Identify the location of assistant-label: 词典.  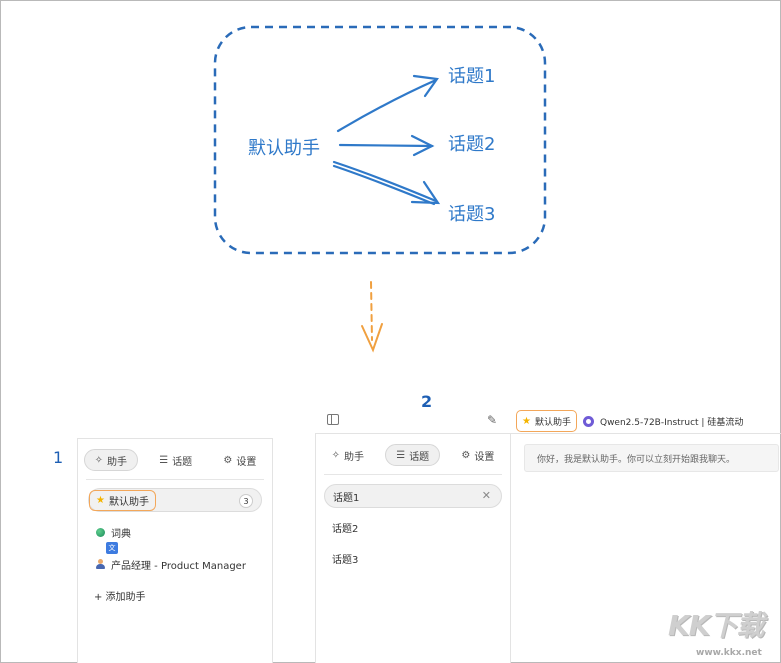
(121, 534).